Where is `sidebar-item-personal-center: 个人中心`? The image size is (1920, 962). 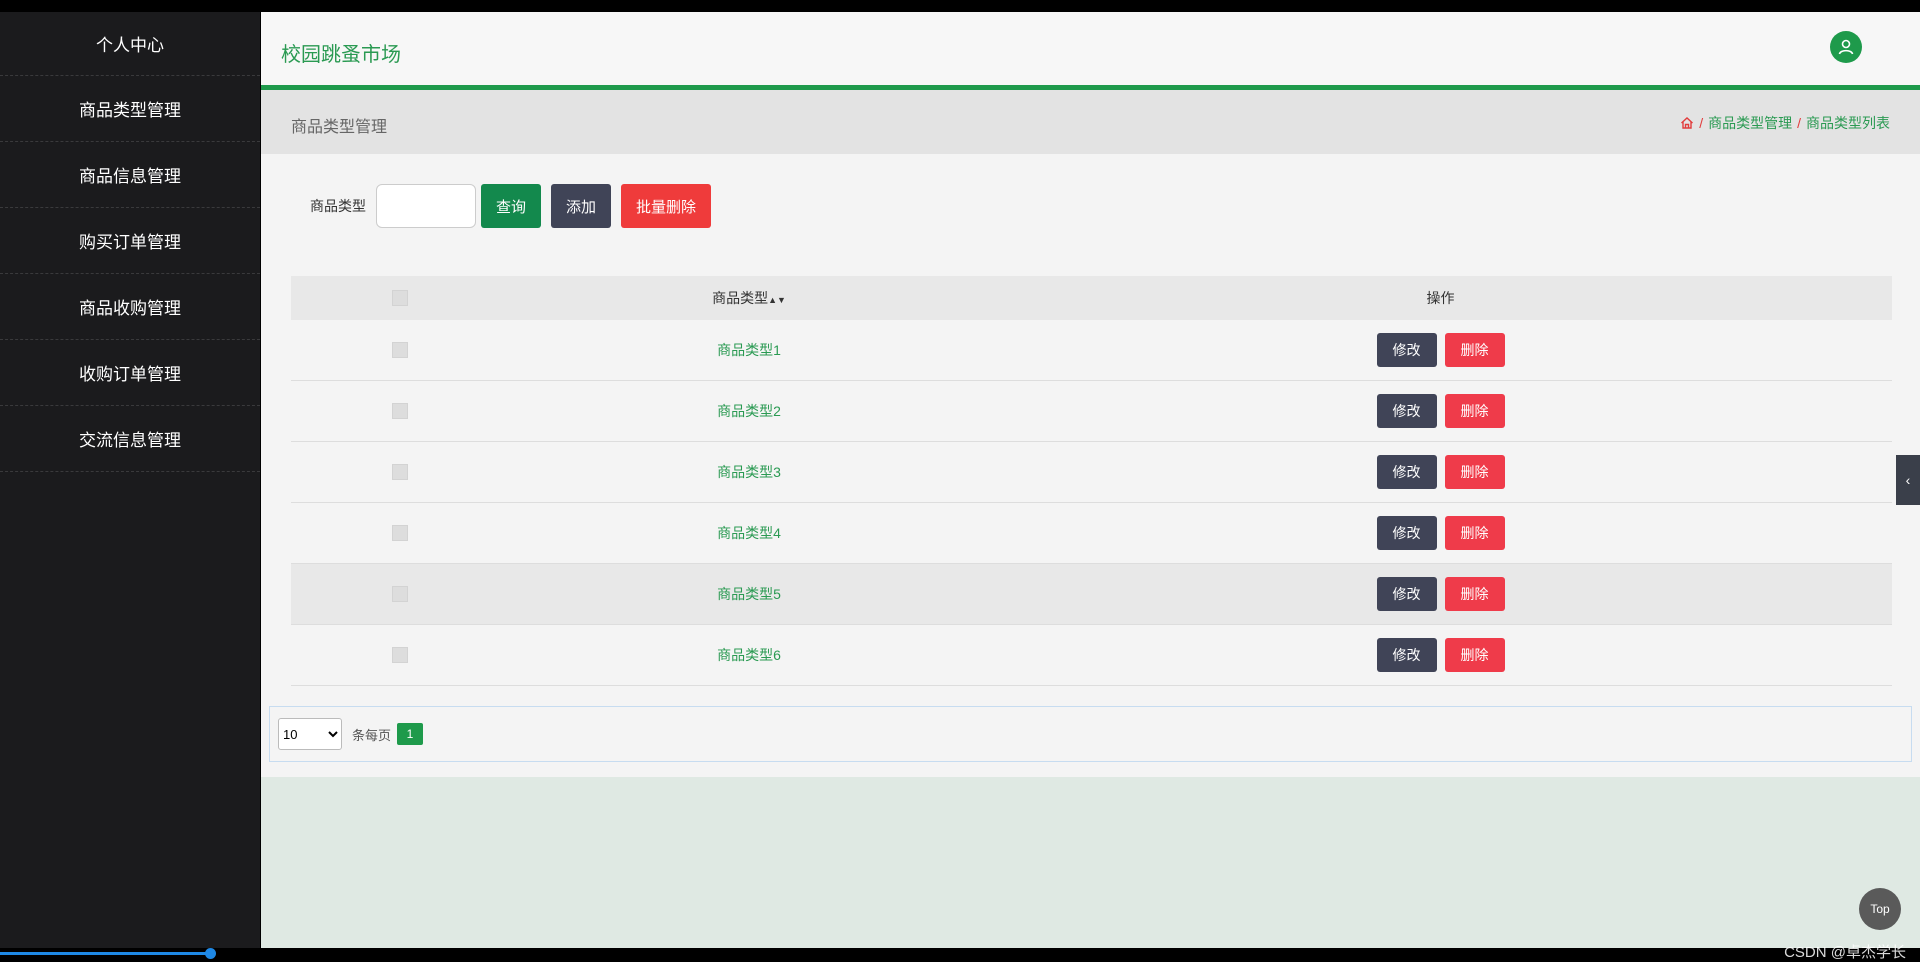 sidebar-item-personal-center: 个人中心 is located at coordinates (130, 44).